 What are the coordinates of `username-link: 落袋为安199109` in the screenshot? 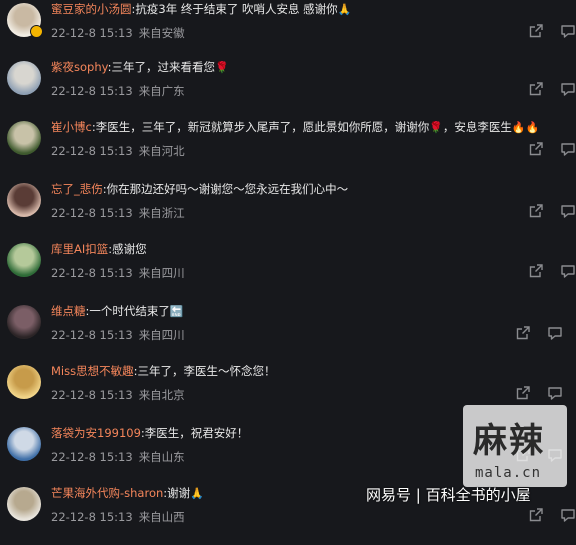 It's located at (96, 433).